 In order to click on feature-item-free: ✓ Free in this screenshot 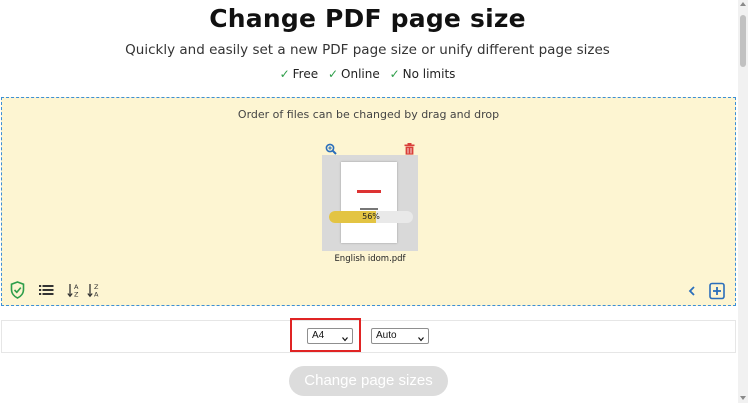, I will do `click(299, 74)`.